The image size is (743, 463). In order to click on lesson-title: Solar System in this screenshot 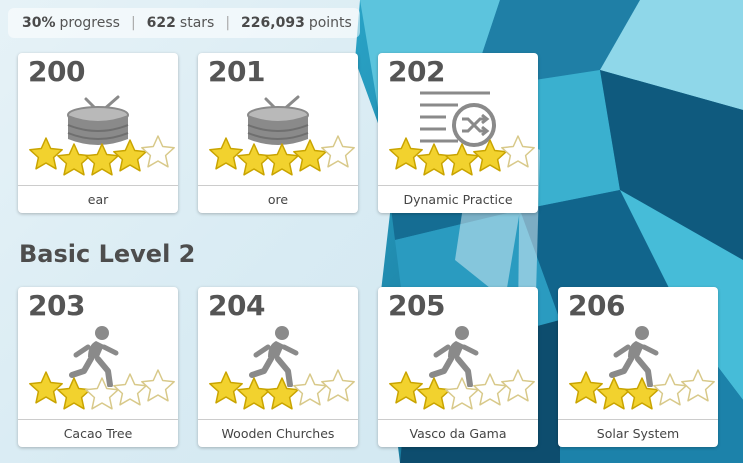, I will do `click(638, 433)`.